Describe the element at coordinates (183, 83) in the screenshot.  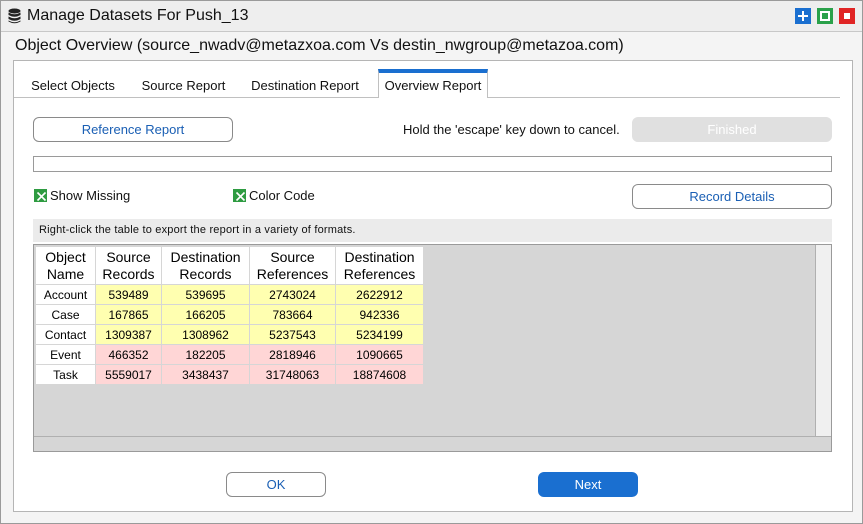
I see `tab-source-report: Source Report` at that location.